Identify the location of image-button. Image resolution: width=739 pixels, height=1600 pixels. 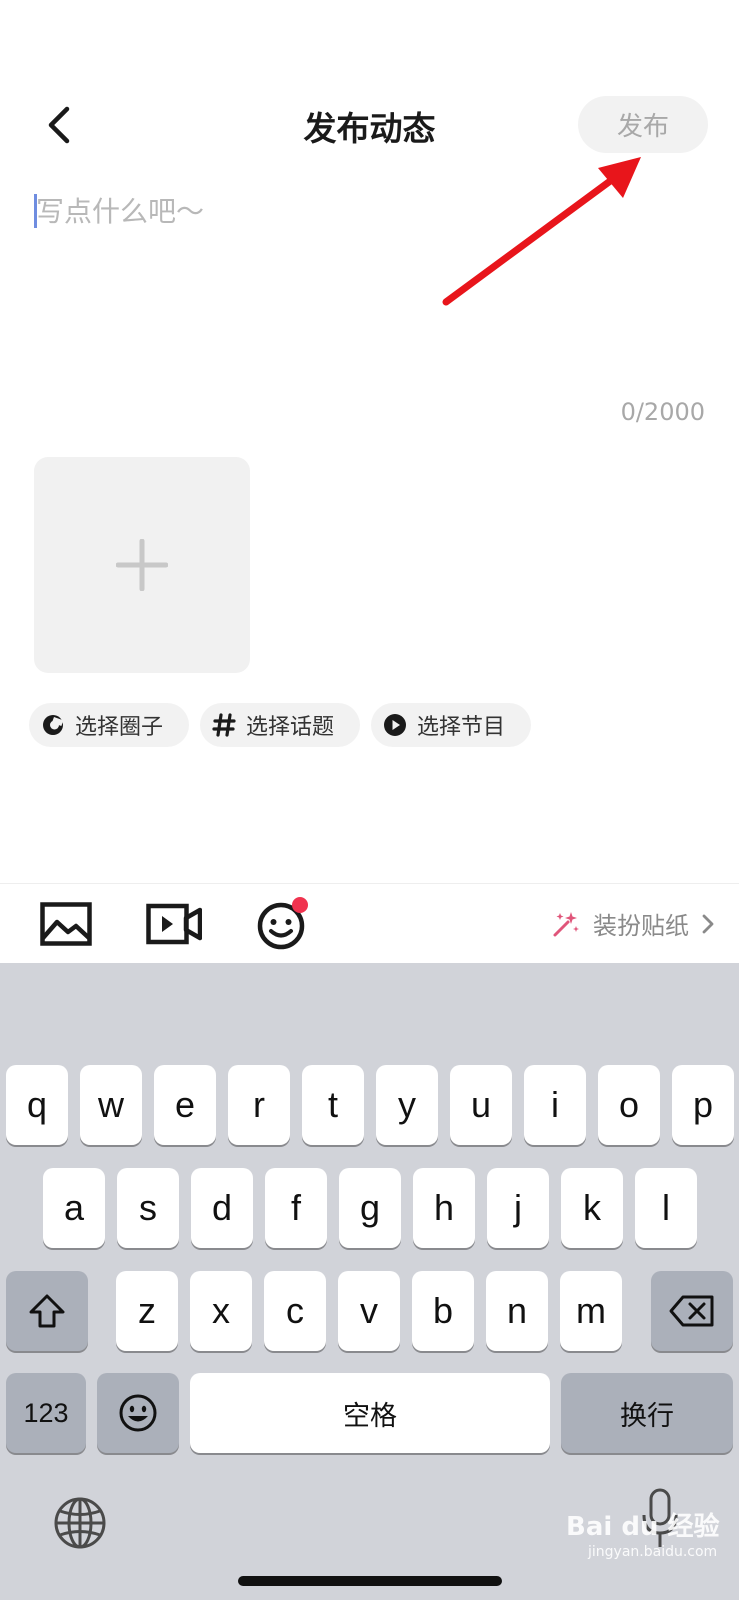
(66, 924).